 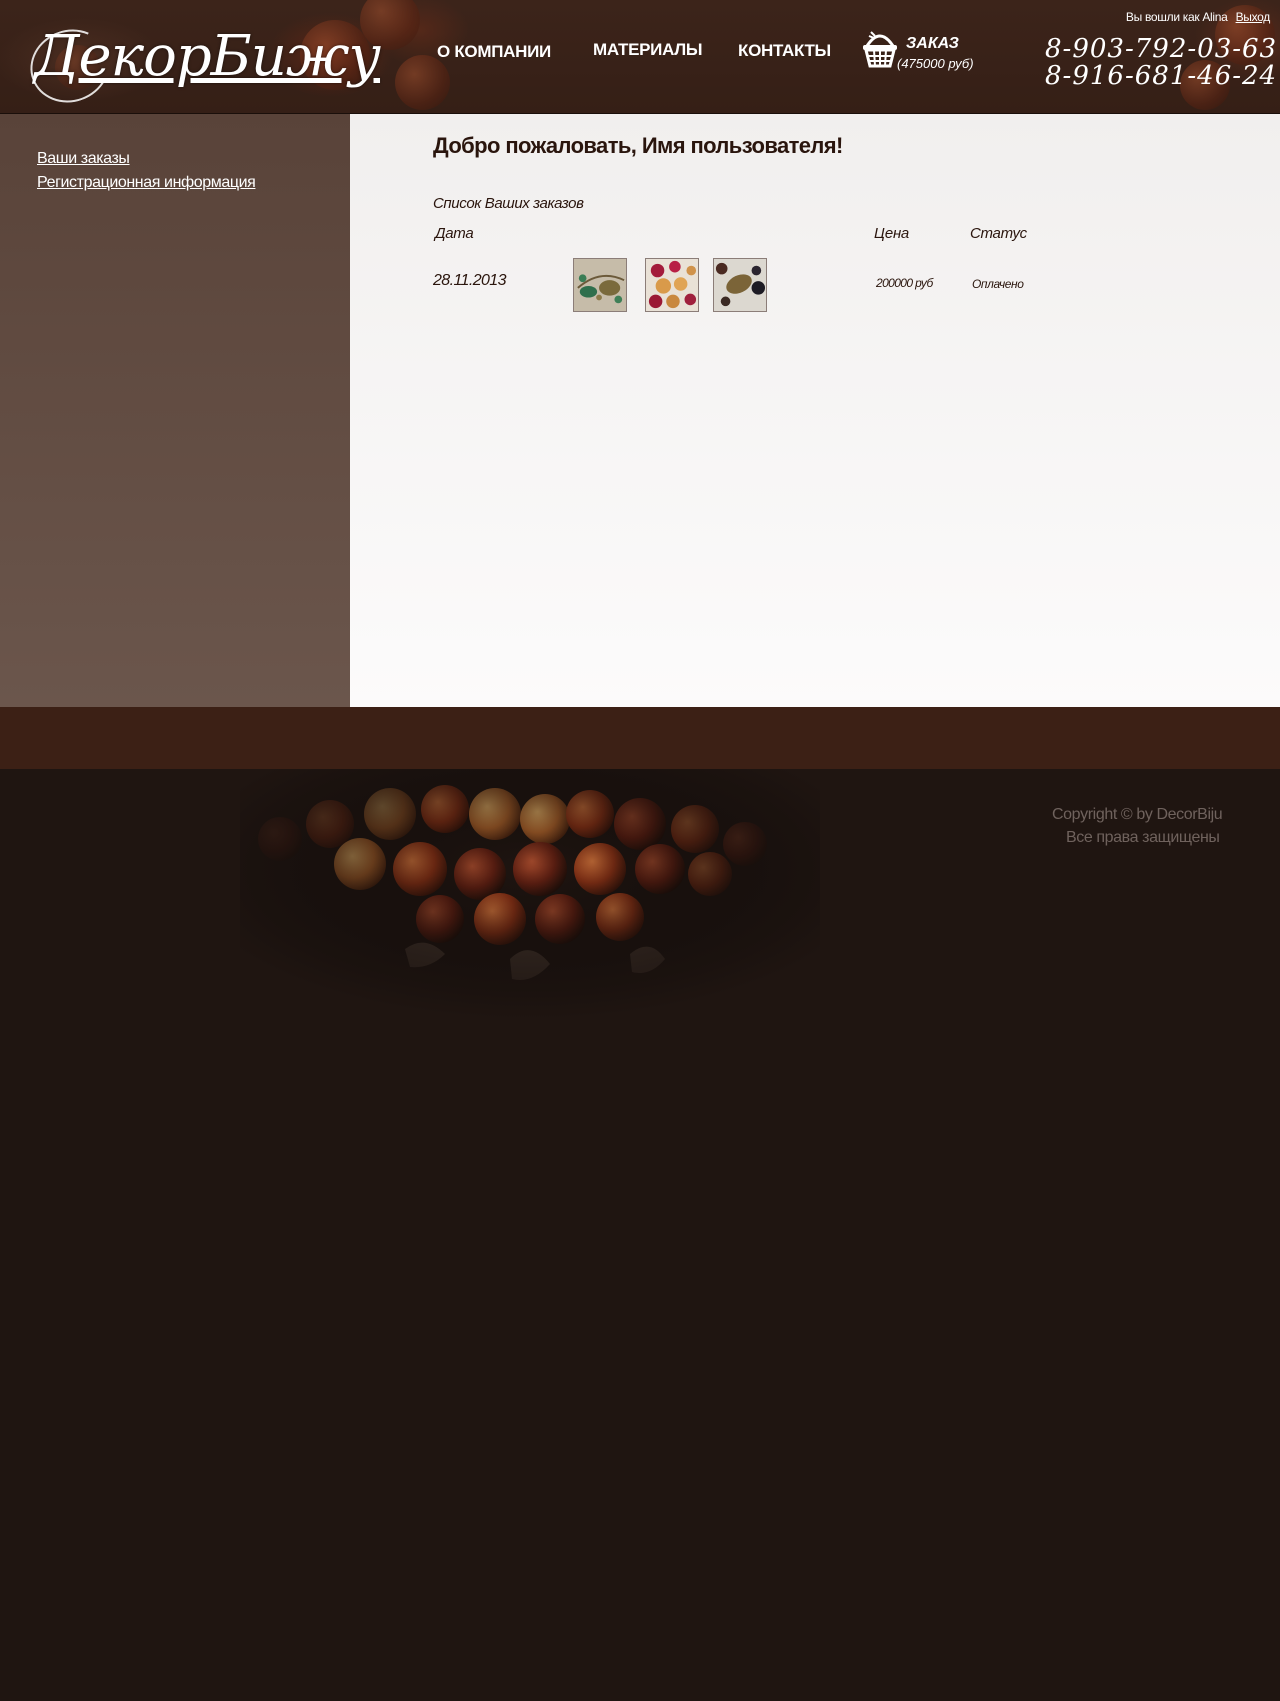 I want to click on beads-red-orange-thumbnail, so click(x=672, y=285).